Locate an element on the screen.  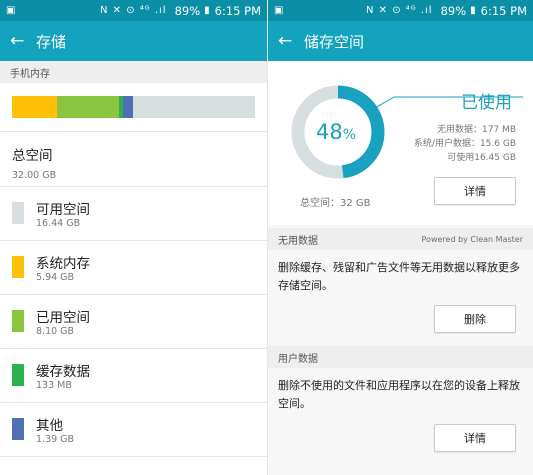
page-title: 存储 is located at coordinates (51, 41).